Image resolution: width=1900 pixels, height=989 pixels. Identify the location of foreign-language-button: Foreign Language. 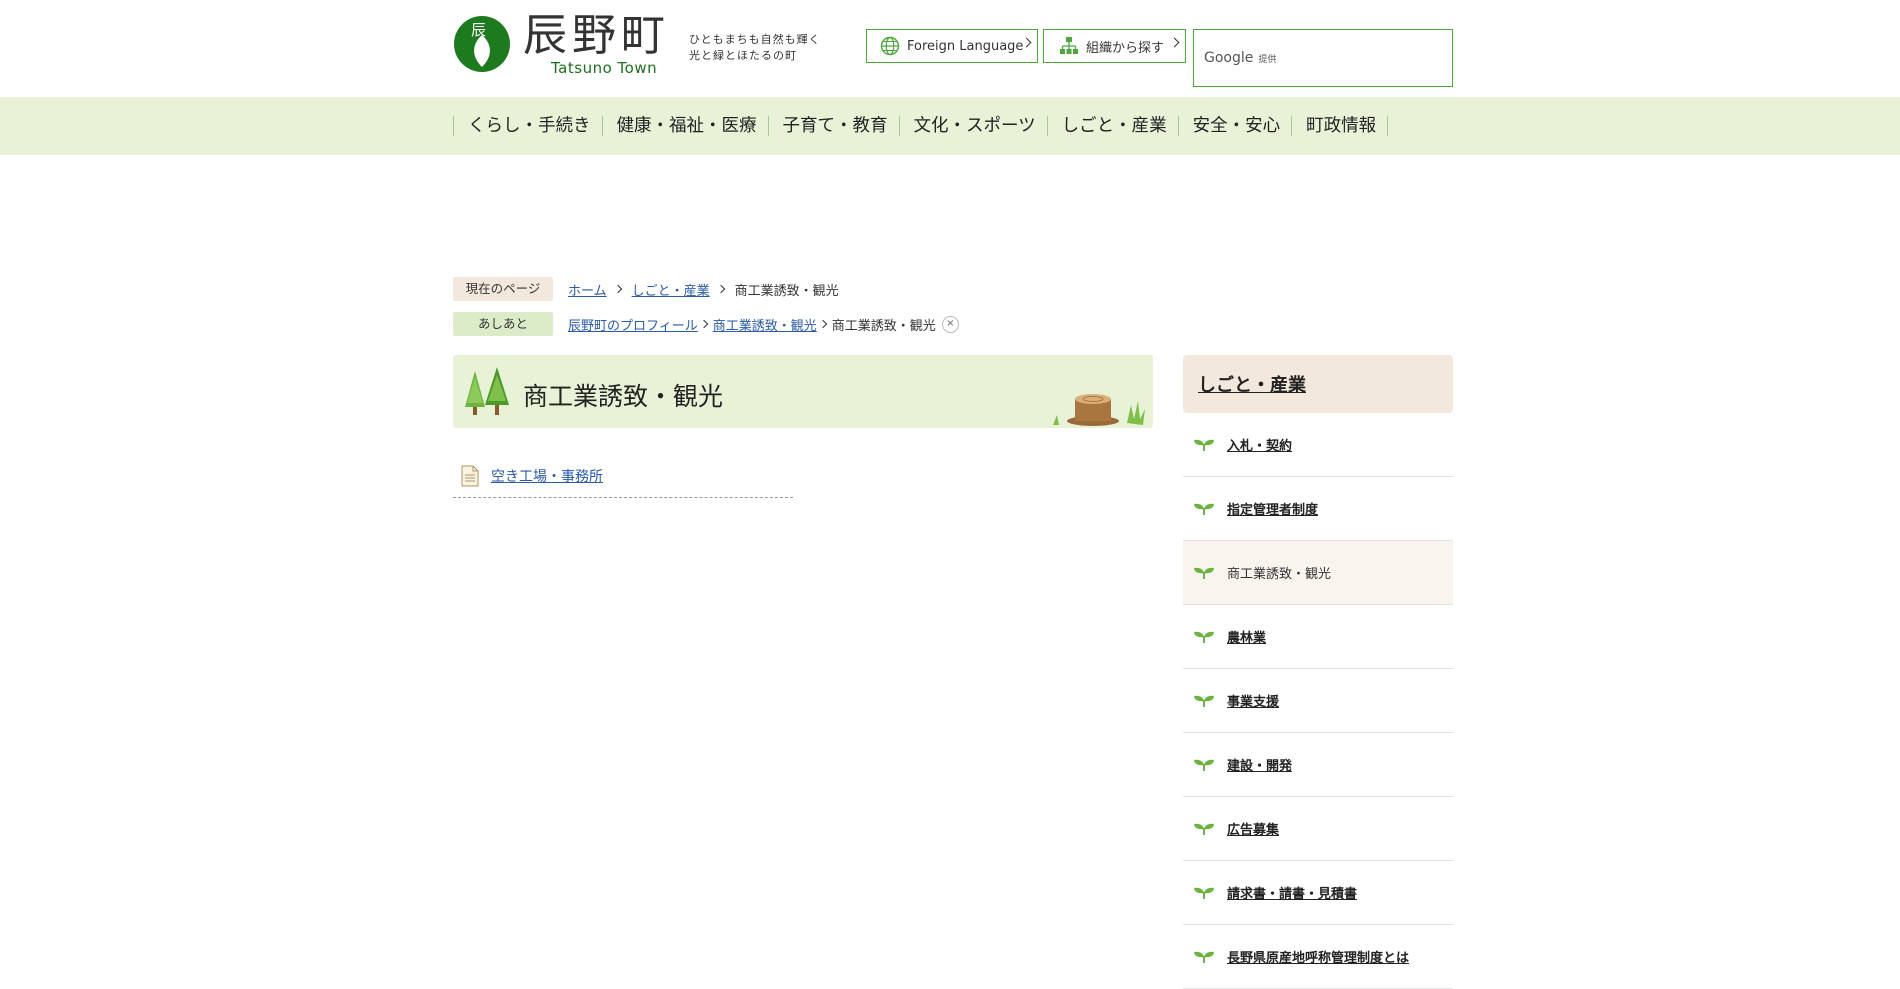
(952, 46).